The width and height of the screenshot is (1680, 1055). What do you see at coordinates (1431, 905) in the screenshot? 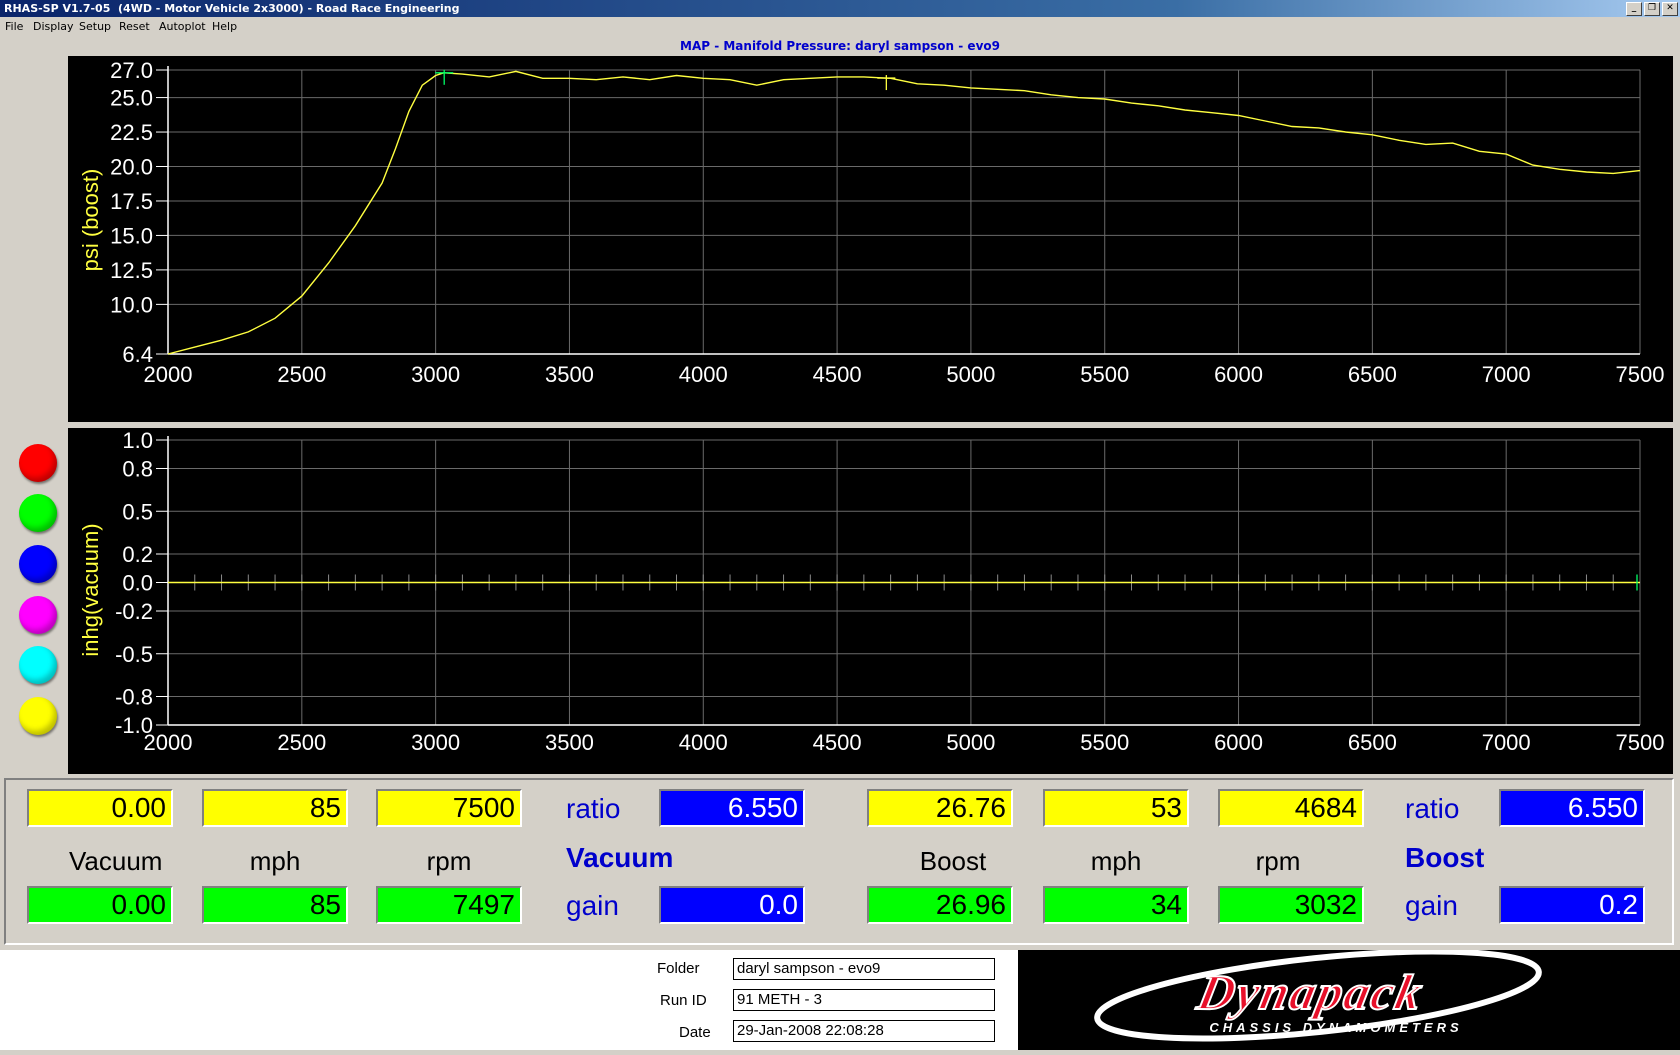
I see `boost-gain-label: gain` at bounding box center [1431, 905].